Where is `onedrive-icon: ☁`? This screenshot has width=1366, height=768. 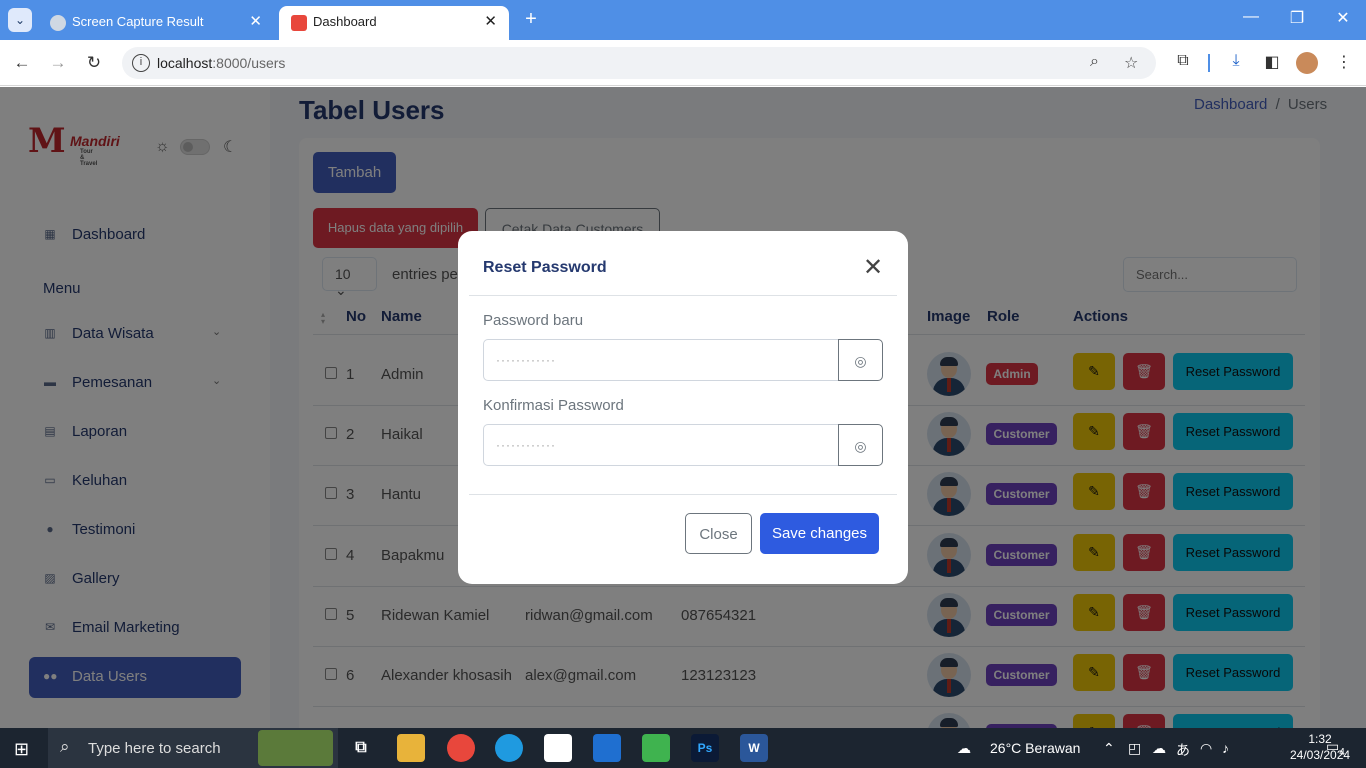
onedrive-icon: ☁ is located at coordinates (1159, 748).